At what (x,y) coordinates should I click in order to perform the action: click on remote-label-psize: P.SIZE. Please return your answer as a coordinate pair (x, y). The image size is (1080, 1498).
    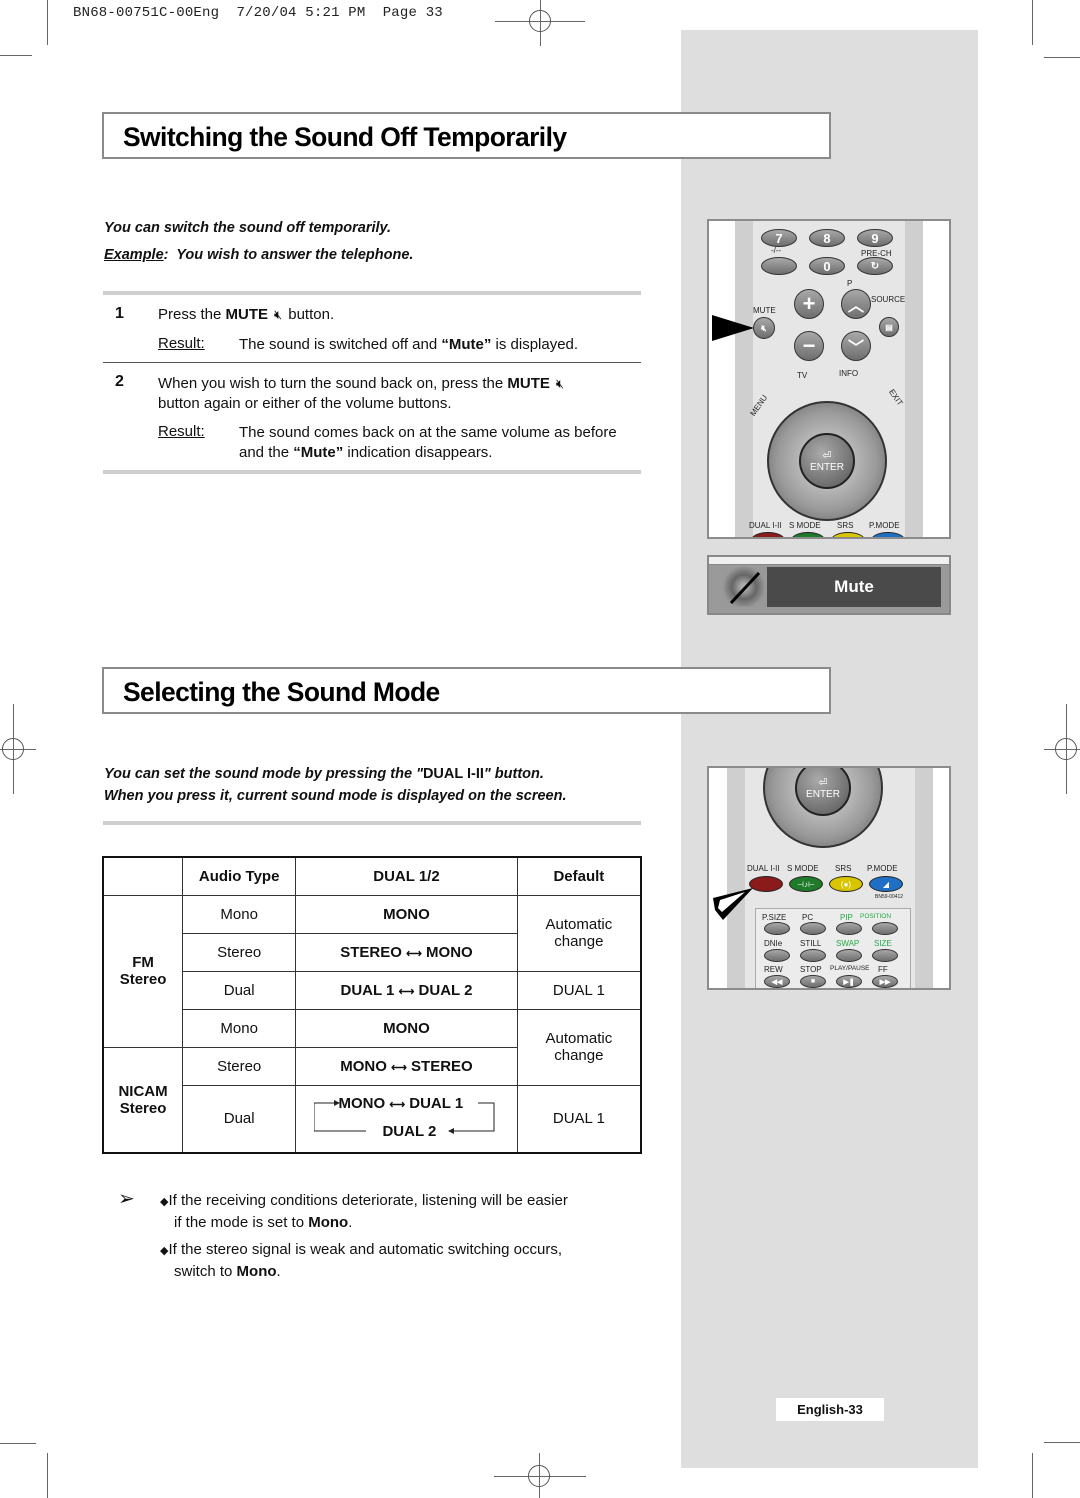
    Looking at the image, I should click on (774, 917).